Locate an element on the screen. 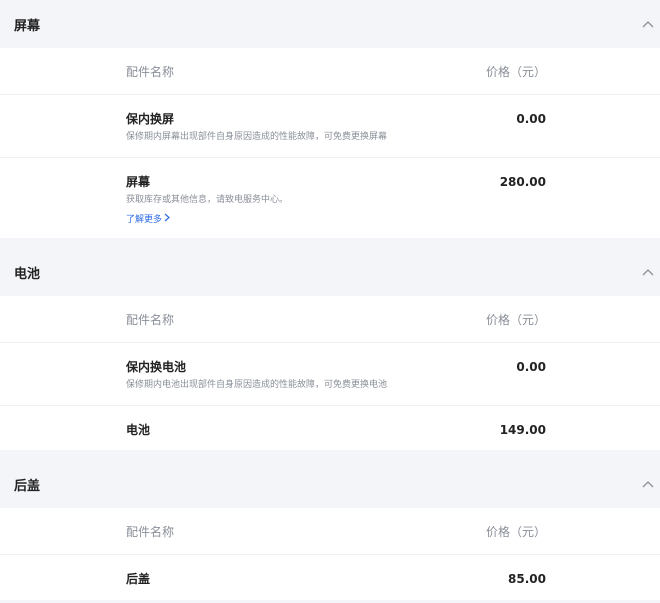 The width and height of the screenshot is (660, 603). learn-more-label: 了解更多 is located at coordinates (144, 220).